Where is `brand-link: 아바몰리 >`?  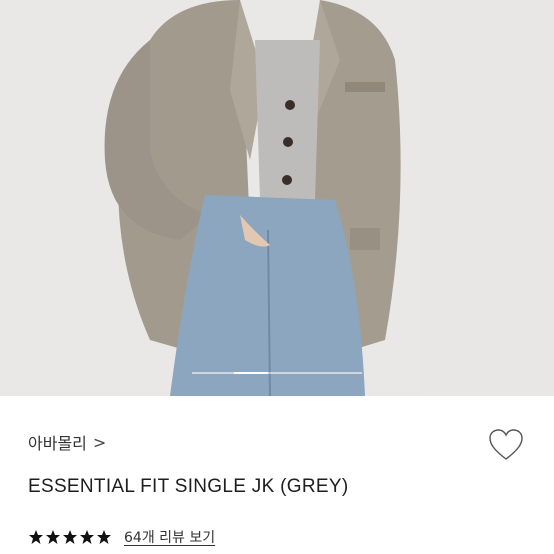 brand-link: 아바몰리 > is located at coordinates (67, 442).